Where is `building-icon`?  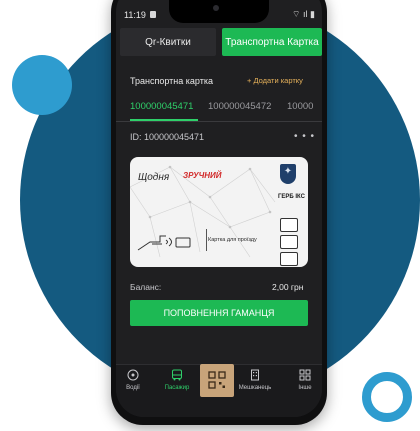 building-icon is located at coordinates (255, 375).